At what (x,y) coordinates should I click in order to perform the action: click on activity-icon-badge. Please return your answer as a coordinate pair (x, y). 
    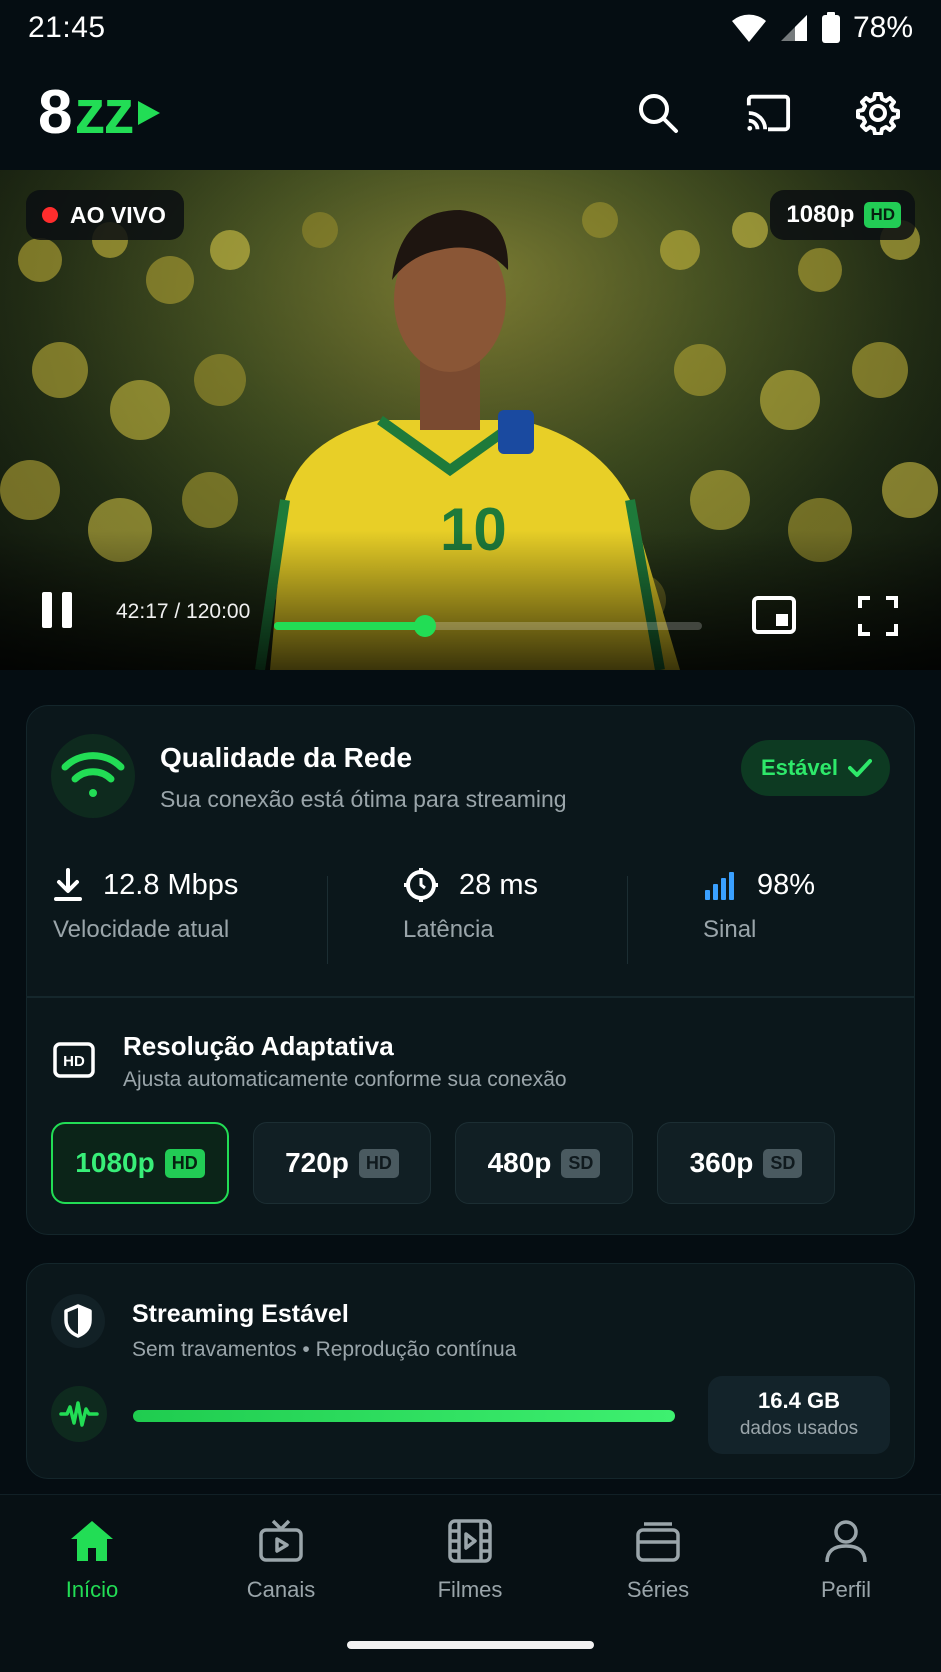
    Looking at the image, I should click on (79, 1414).